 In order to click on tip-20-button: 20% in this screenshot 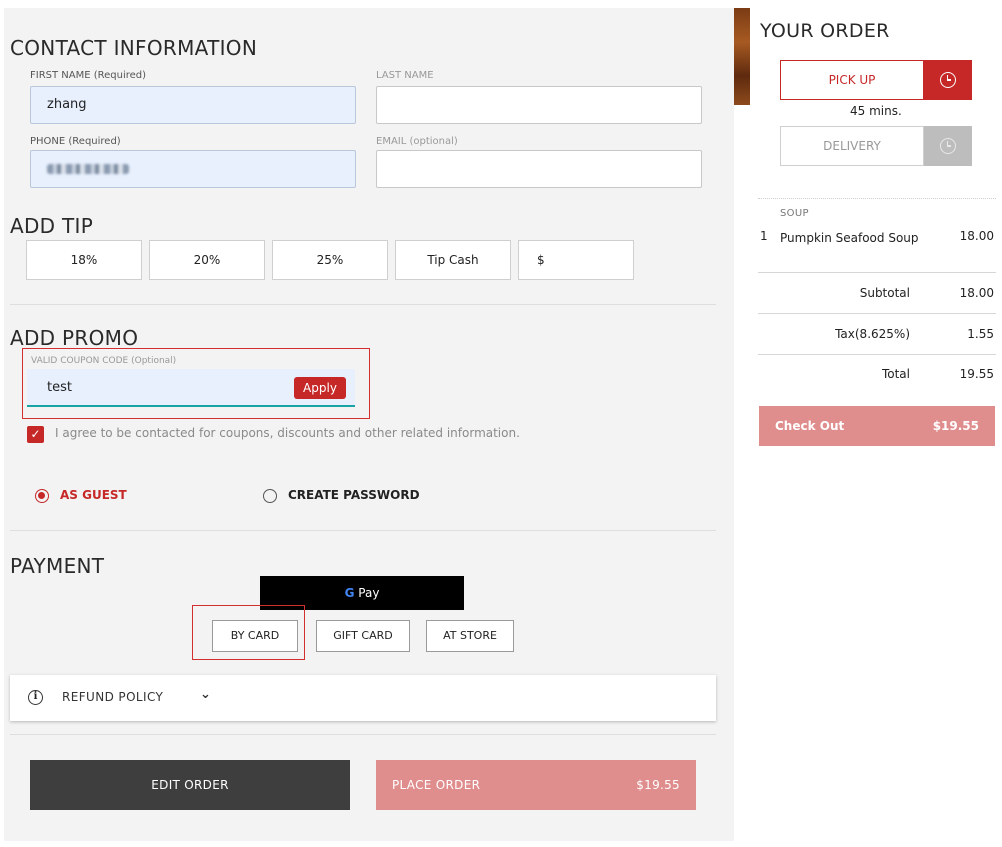, I will do `click(207, 260)`.